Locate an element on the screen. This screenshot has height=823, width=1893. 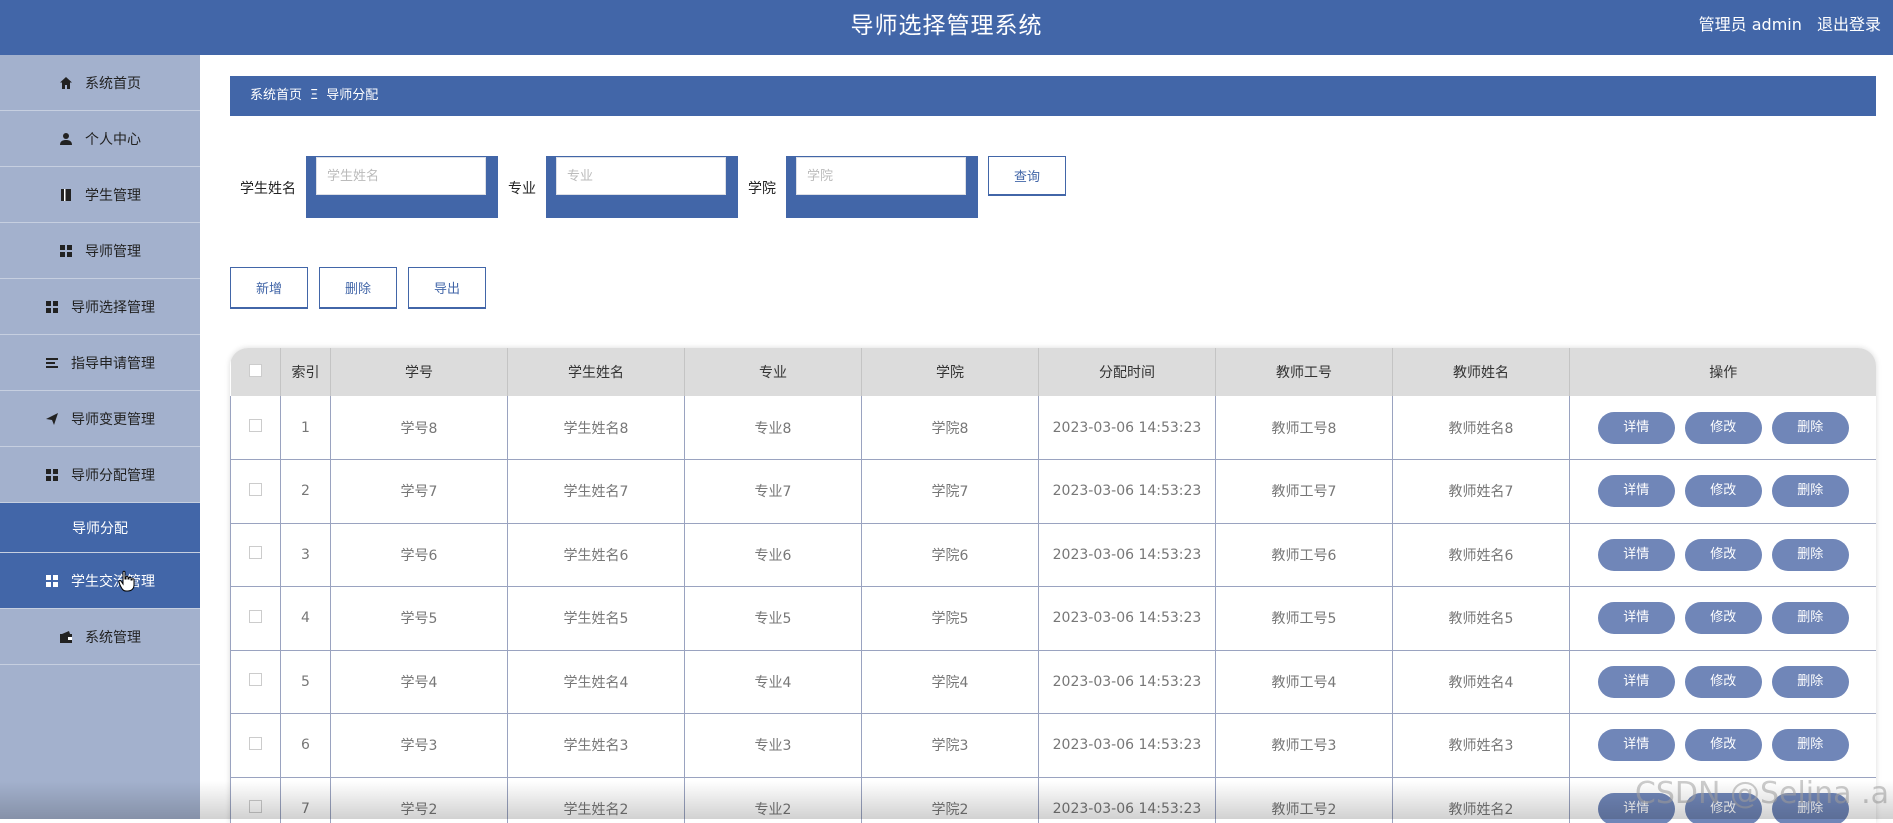
table-cell-college: 学院2 is located at coordinates (950, 800).